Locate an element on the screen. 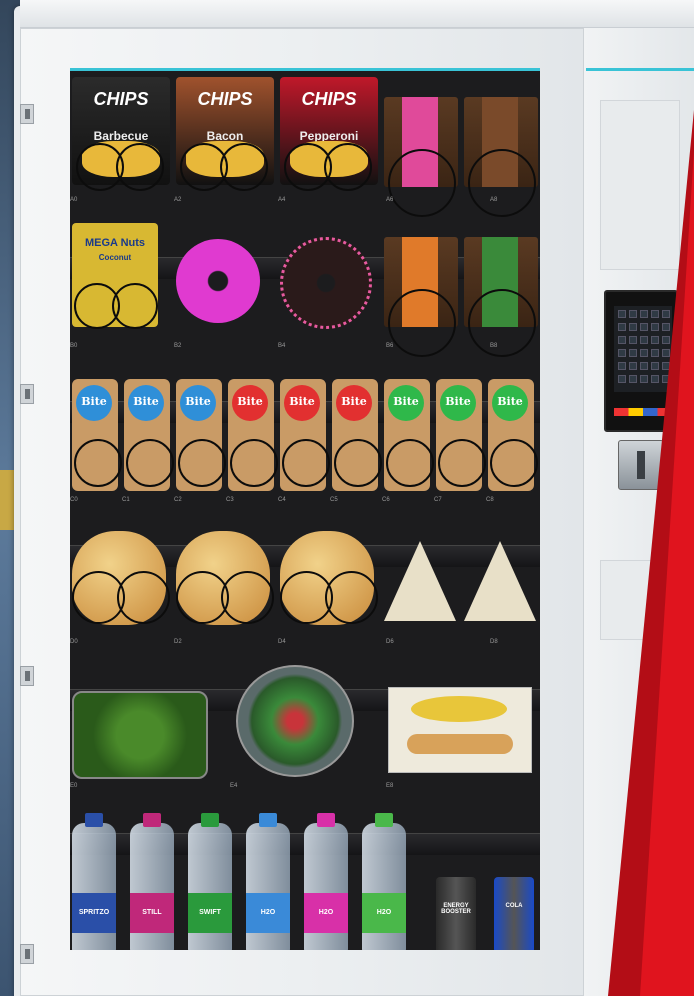  slot-label: E4 is located at coordinates (234, 786).